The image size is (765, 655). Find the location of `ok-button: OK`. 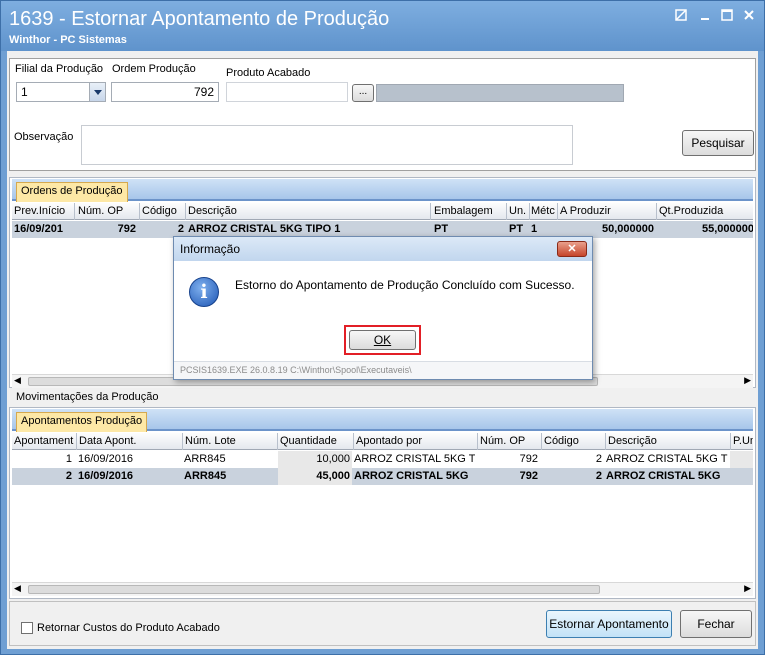

ok-button: OK is located at coordinates (382, 340).